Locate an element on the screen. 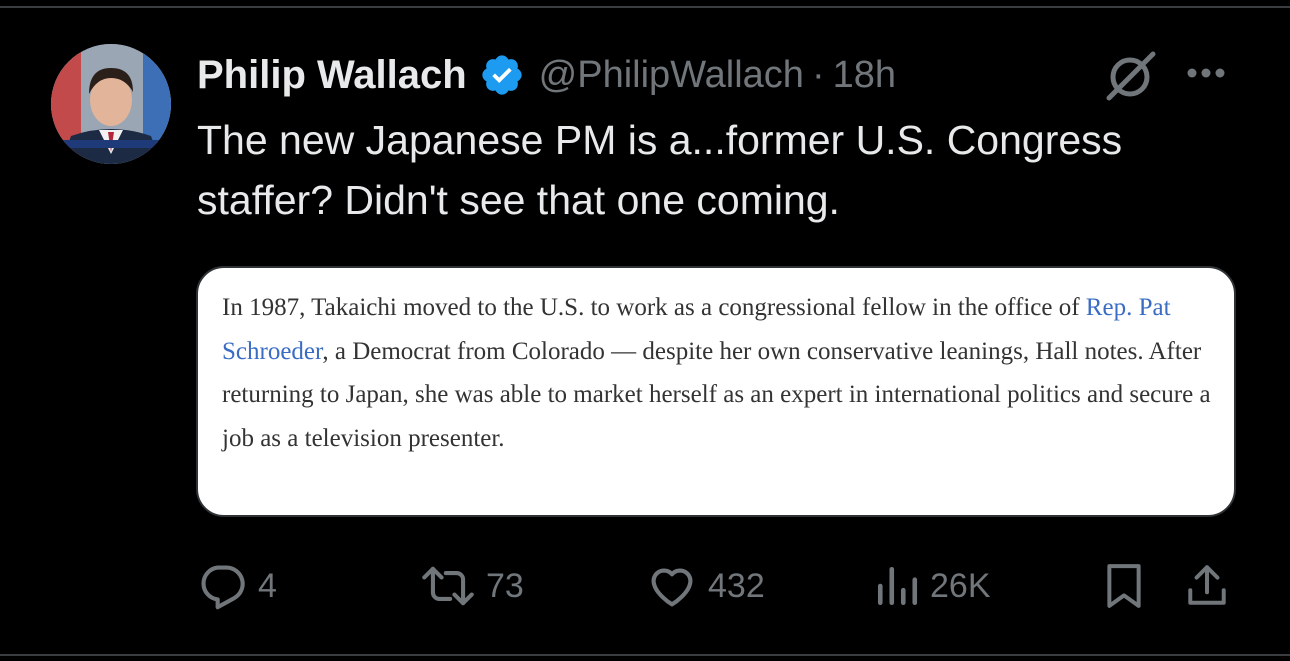 The image size is (1290, 661). avatar-photo-icon is located at coordinates (111, 104).